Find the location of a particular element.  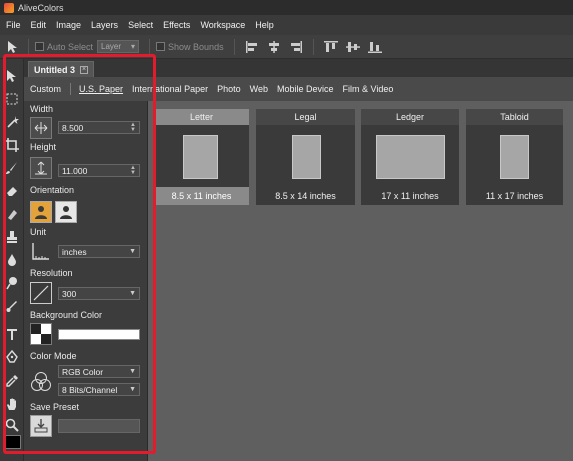

width-label: Width is located at coordinates (42, 109).